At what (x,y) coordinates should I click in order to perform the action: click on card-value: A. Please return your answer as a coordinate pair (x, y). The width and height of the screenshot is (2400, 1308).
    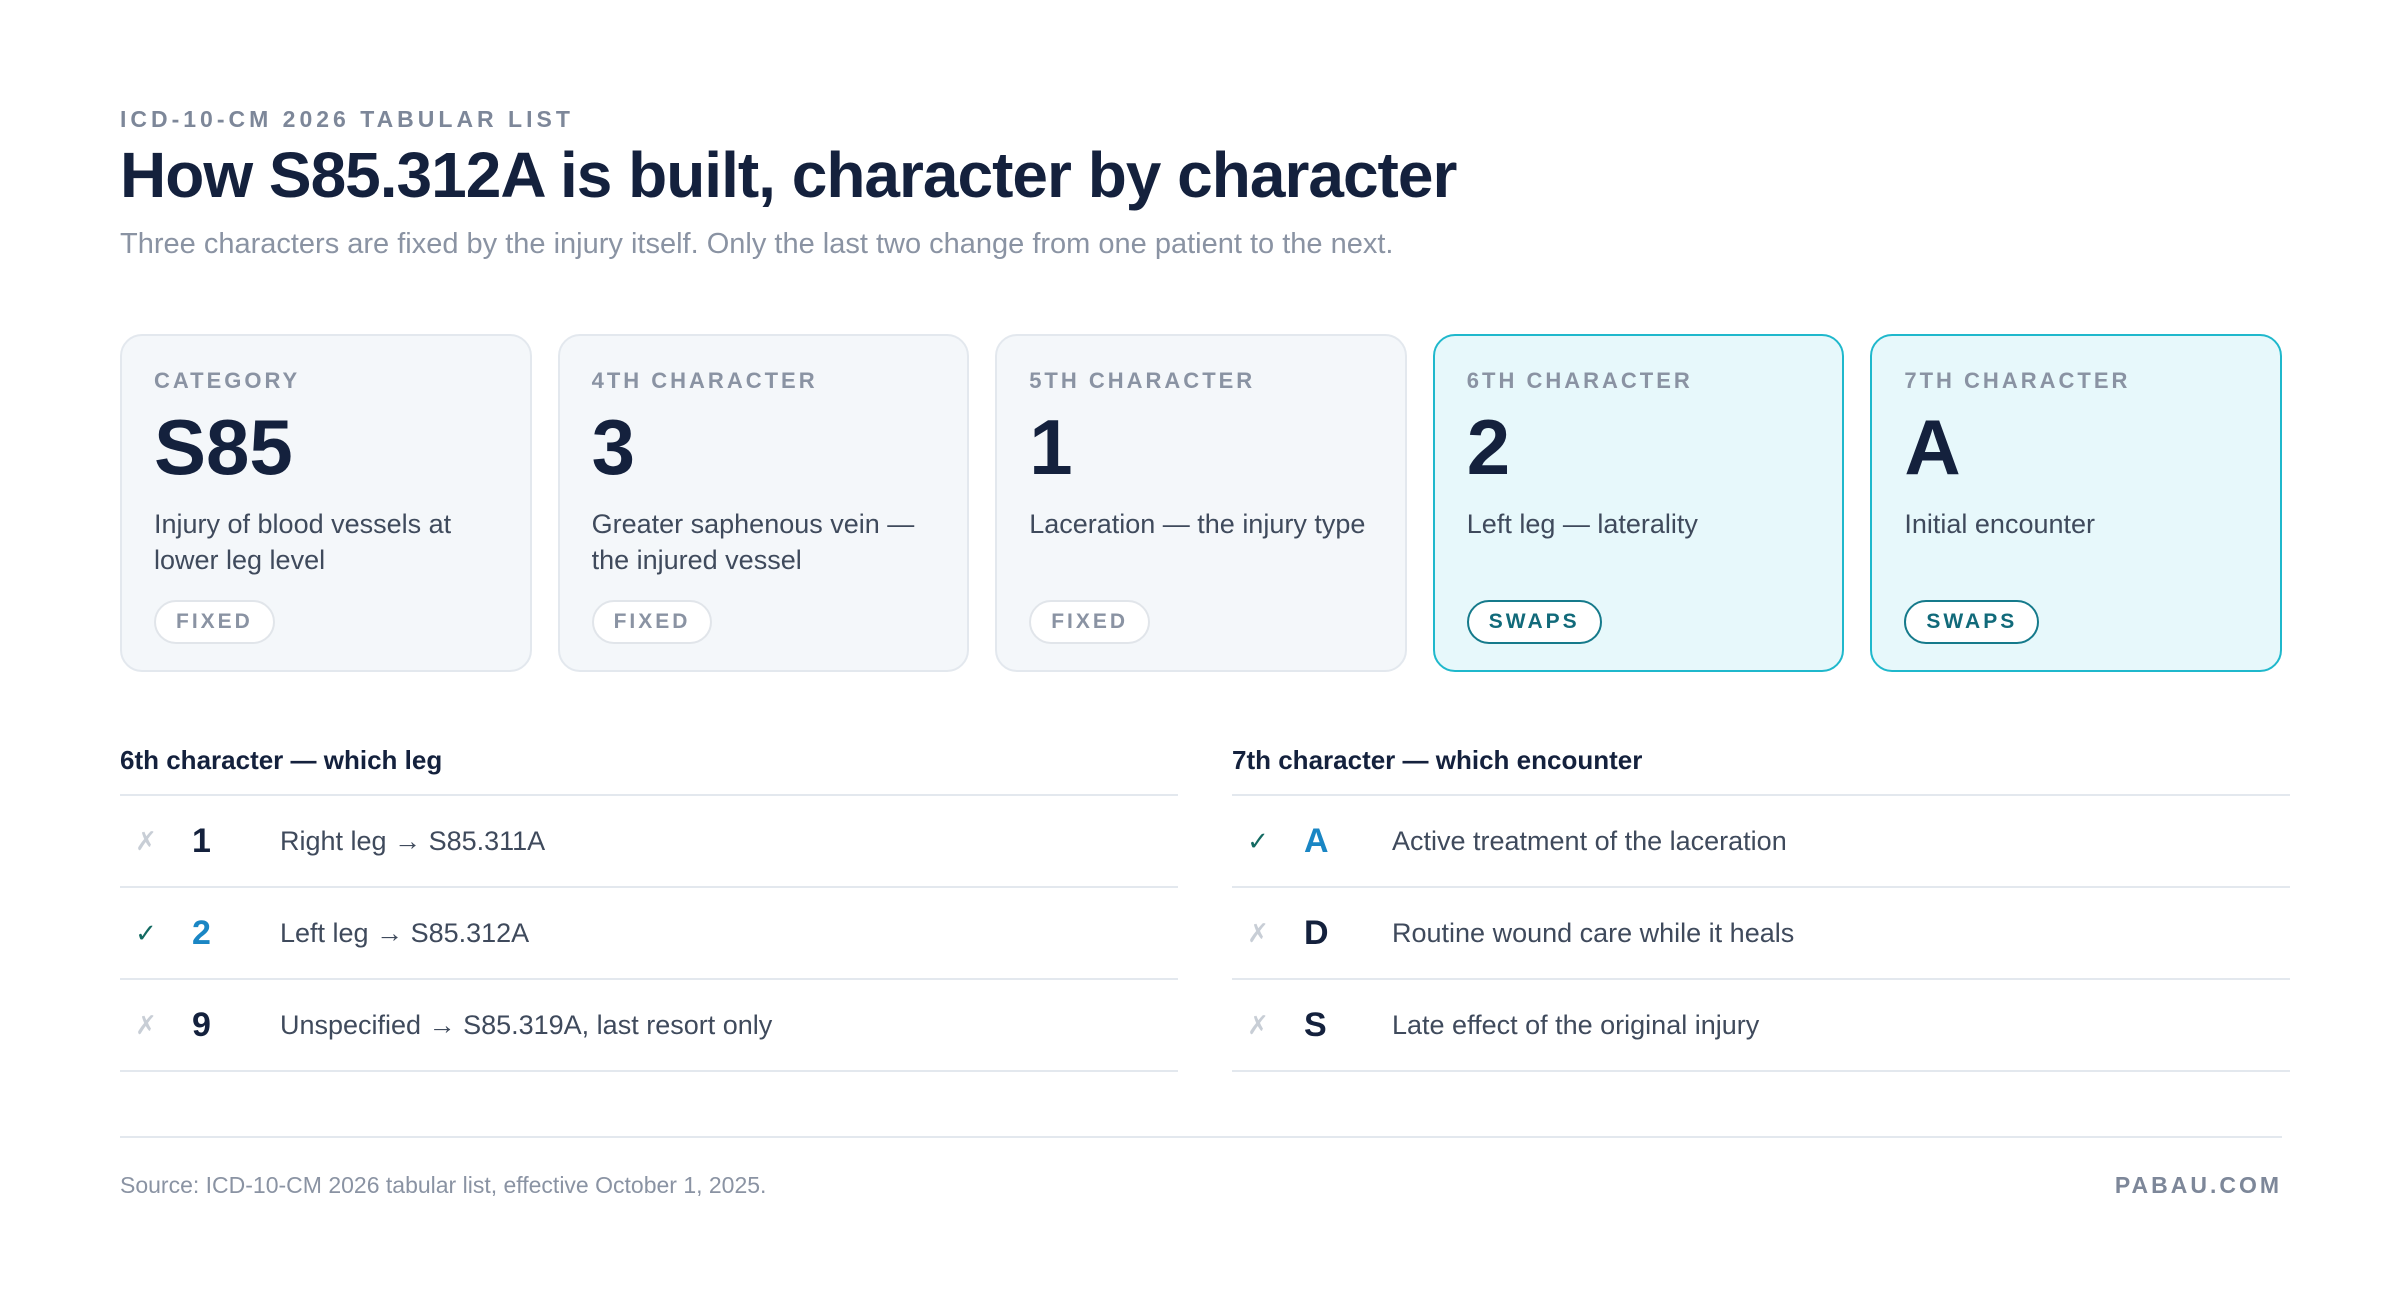
    Looking at the image, I should click on (1932, 447).